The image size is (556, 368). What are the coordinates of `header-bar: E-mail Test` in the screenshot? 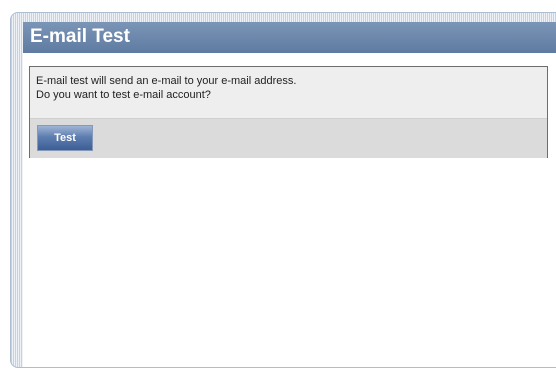 It's located at (289, 37).